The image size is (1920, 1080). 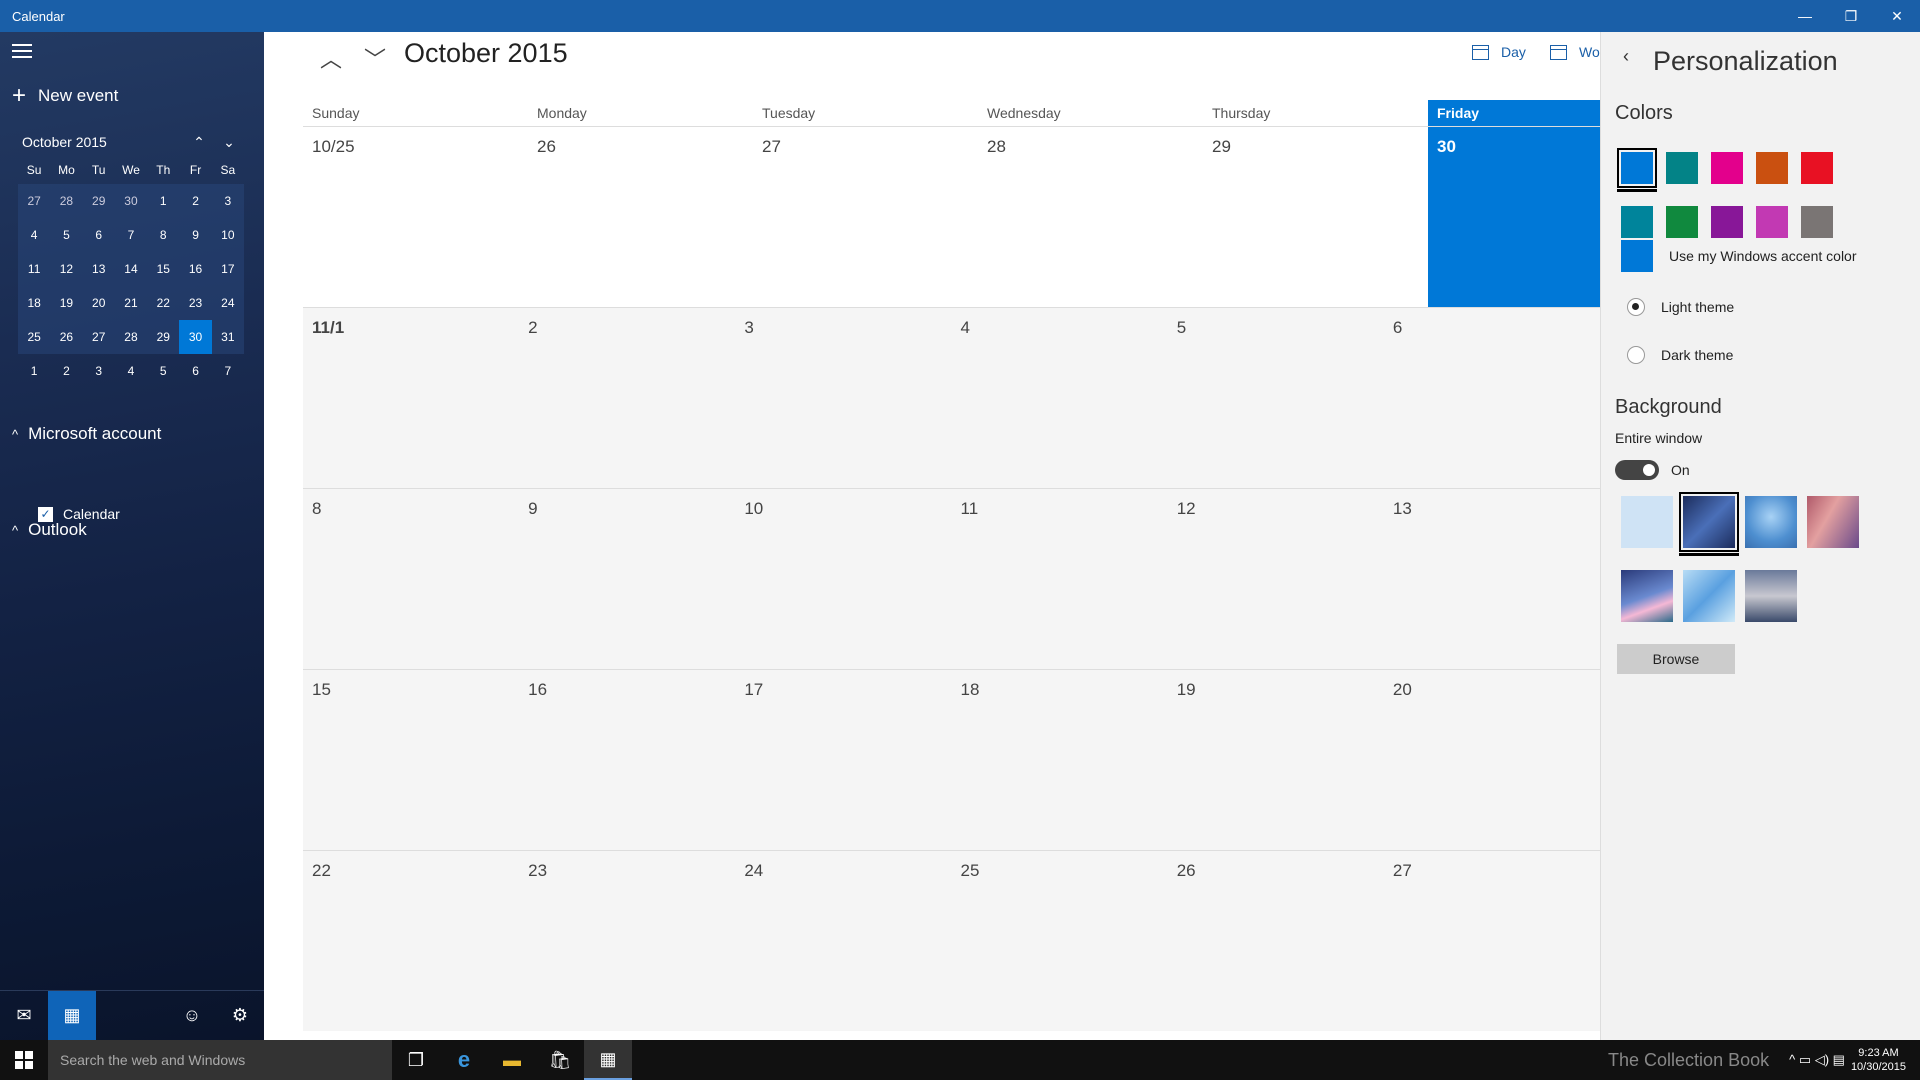 I want to click on background-thumbnail-plain, so click(x=1647, y=522).